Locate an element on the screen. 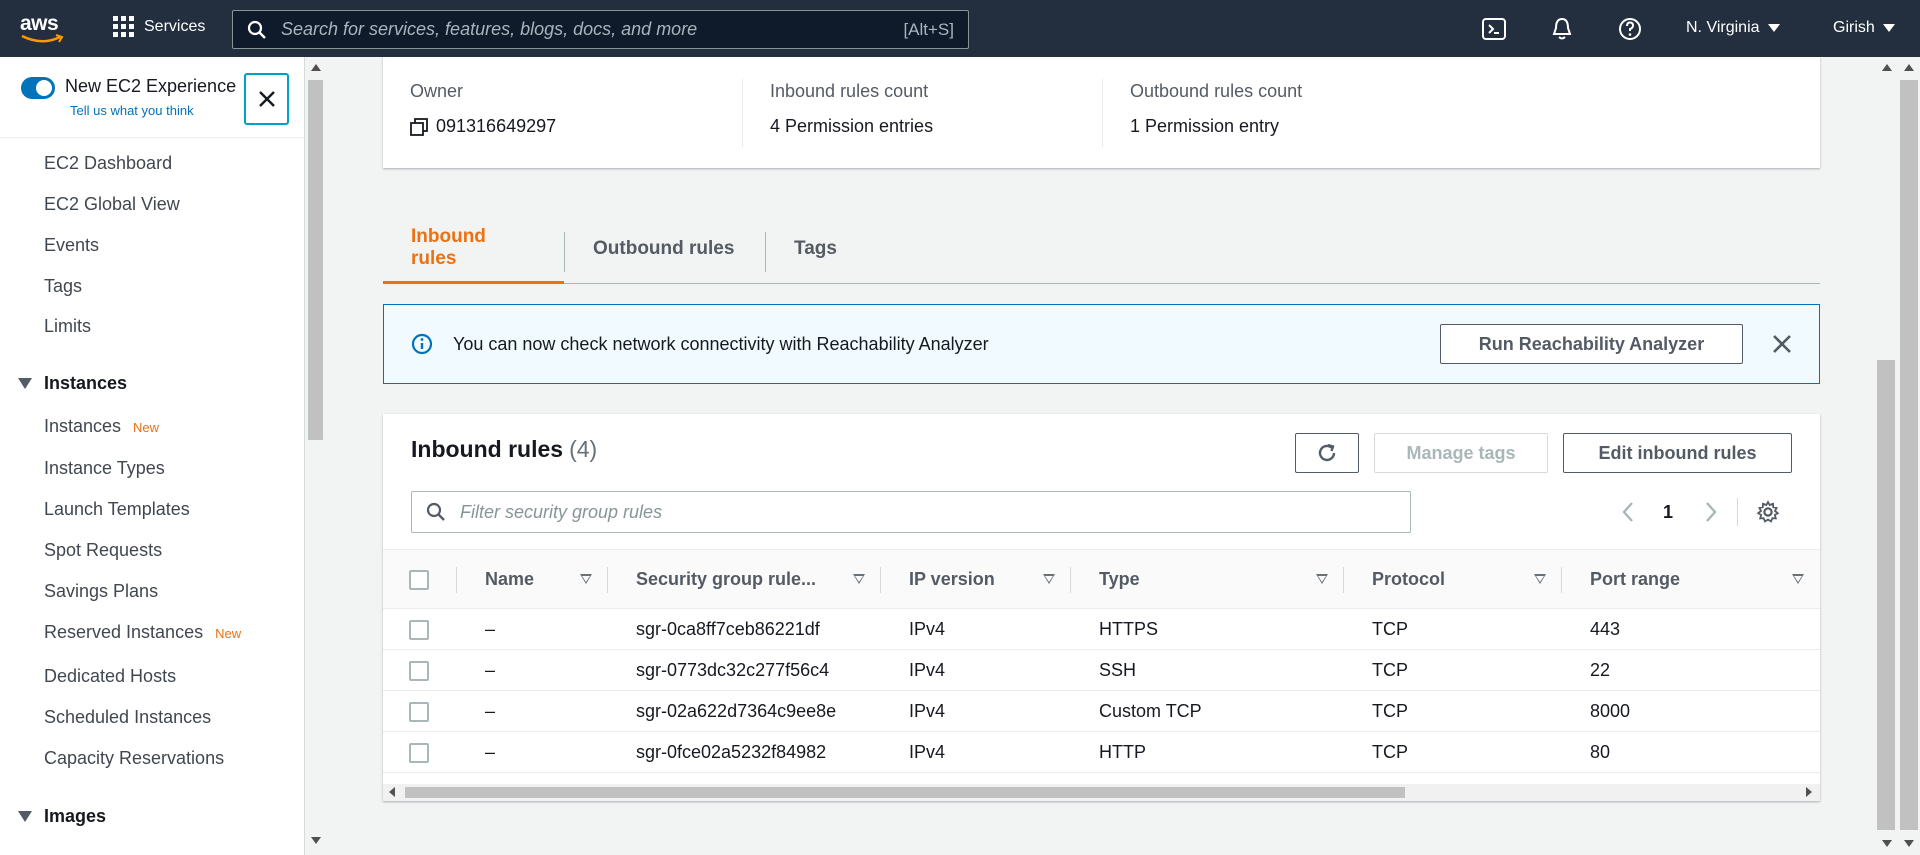 This screenshot has width=1920, height=855. services-menu: Services is located at coordinates (159, 26).